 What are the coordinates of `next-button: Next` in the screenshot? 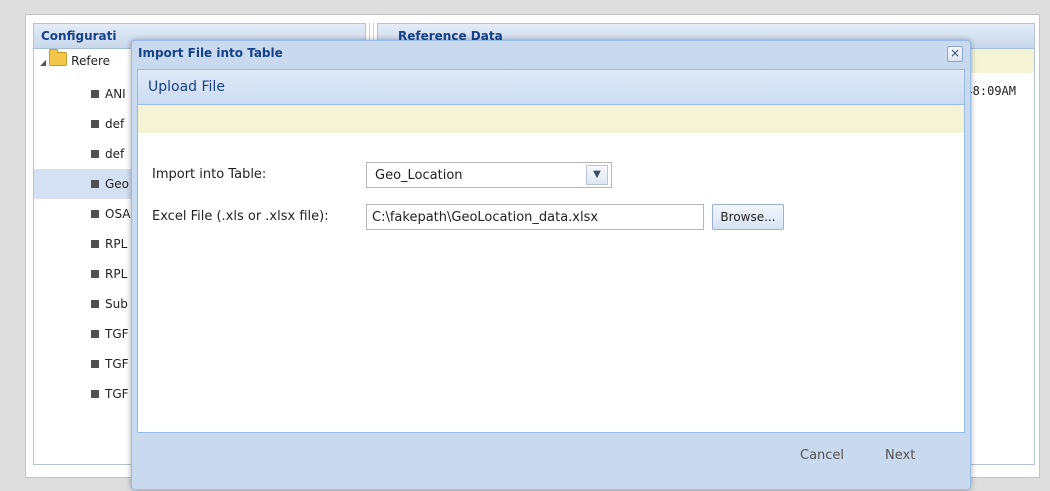 It's located at (900, 456).